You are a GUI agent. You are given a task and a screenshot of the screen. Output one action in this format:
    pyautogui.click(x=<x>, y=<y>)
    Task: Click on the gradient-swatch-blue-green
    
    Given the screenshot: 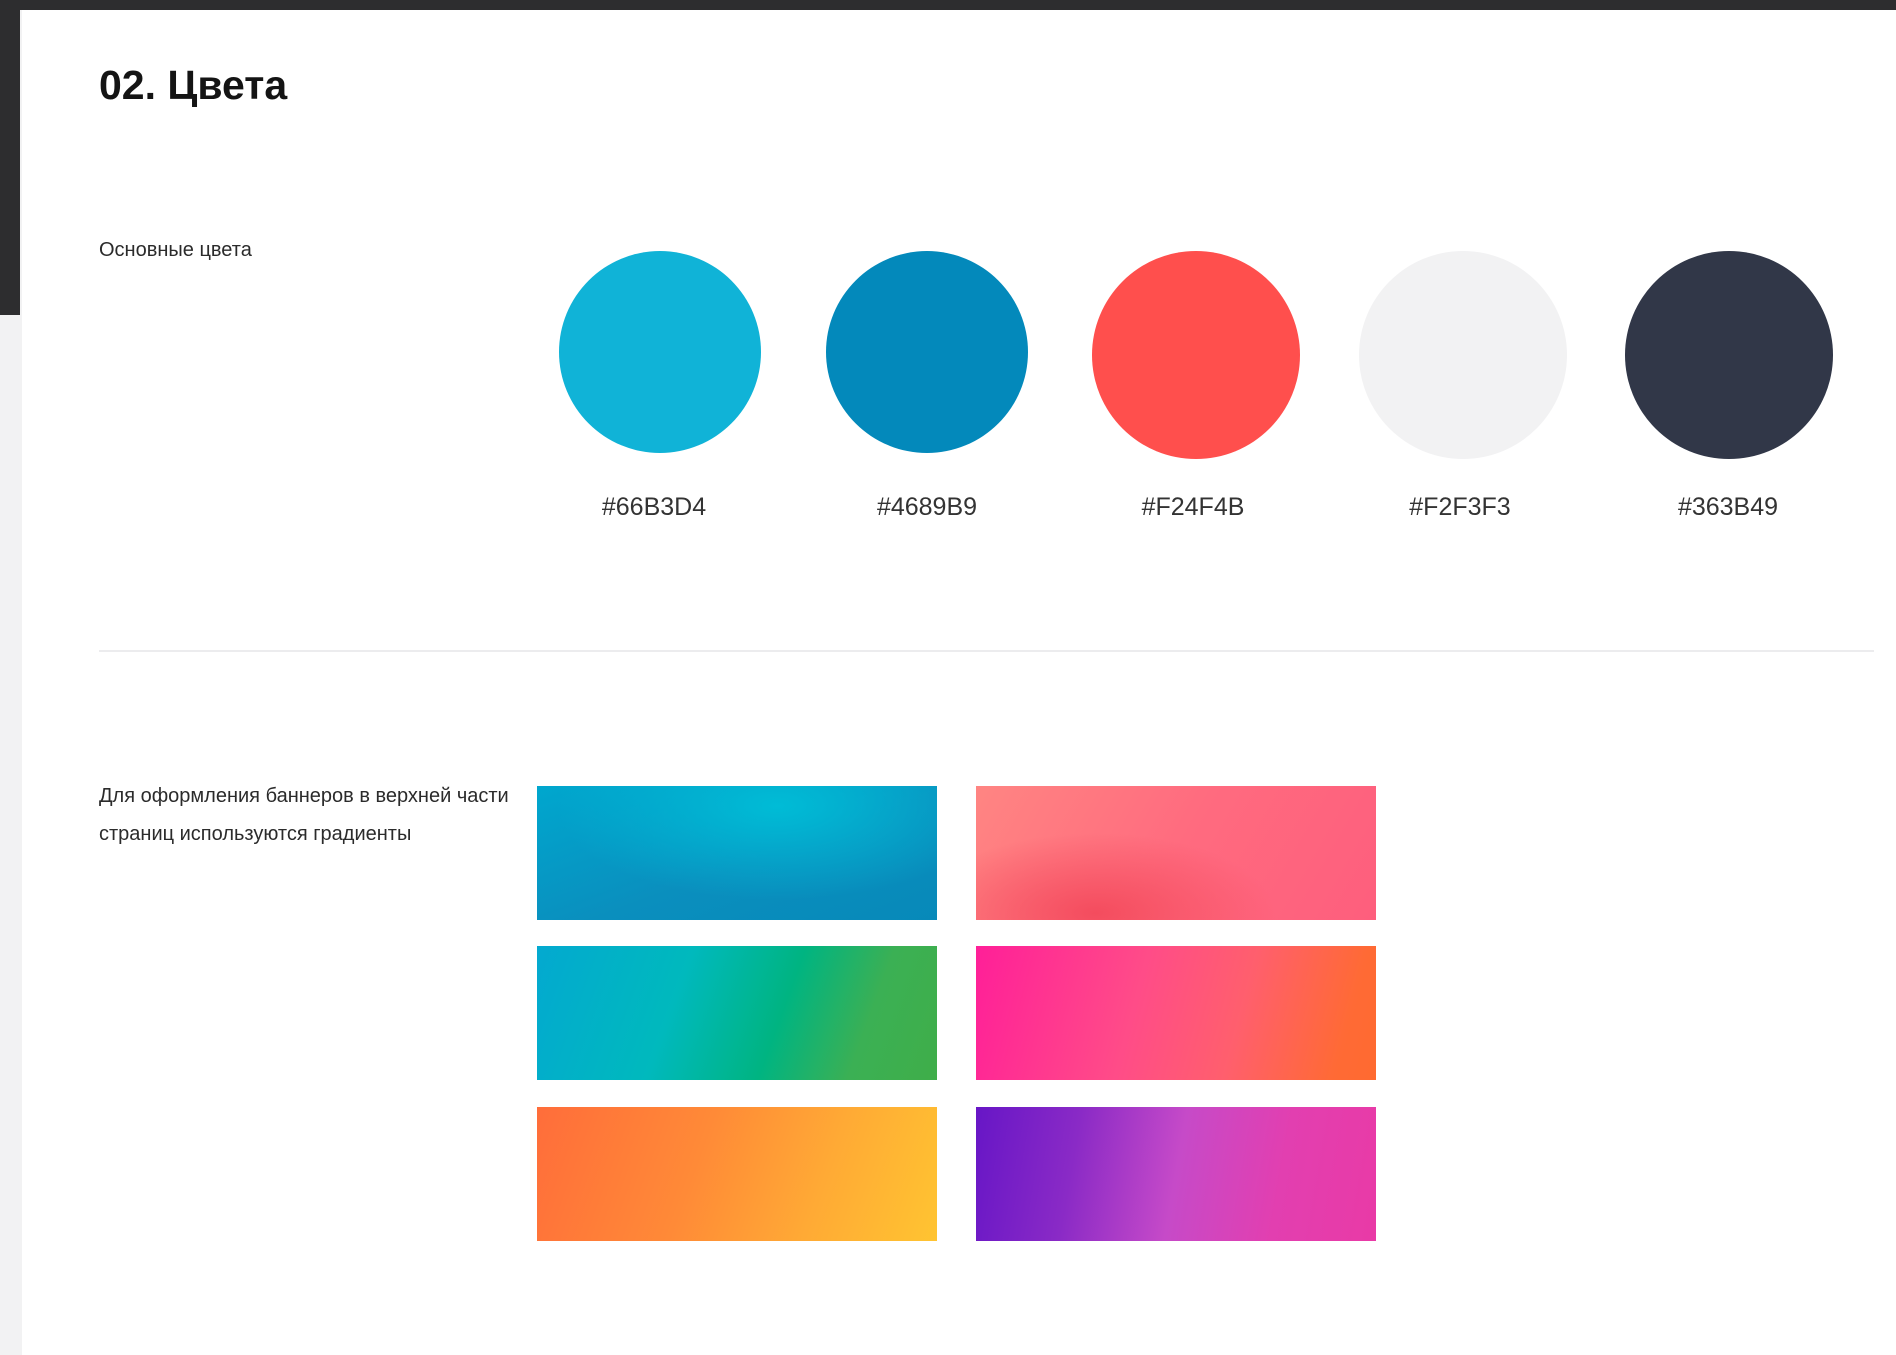 What is the action you would take?
    pyautogui.click(x=737, y=1013)
    